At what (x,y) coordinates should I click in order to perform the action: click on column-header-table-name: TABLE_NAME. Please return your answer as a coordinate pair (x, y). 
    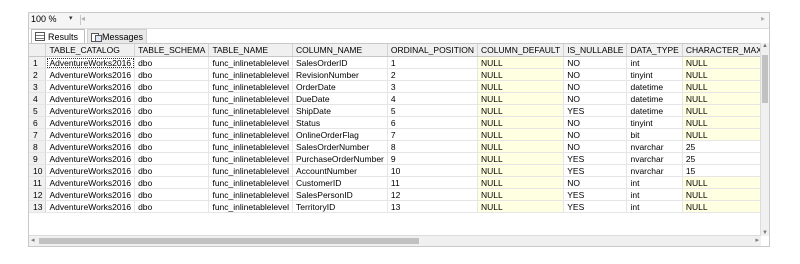
    Looking at the image, I should click on (251, 50).